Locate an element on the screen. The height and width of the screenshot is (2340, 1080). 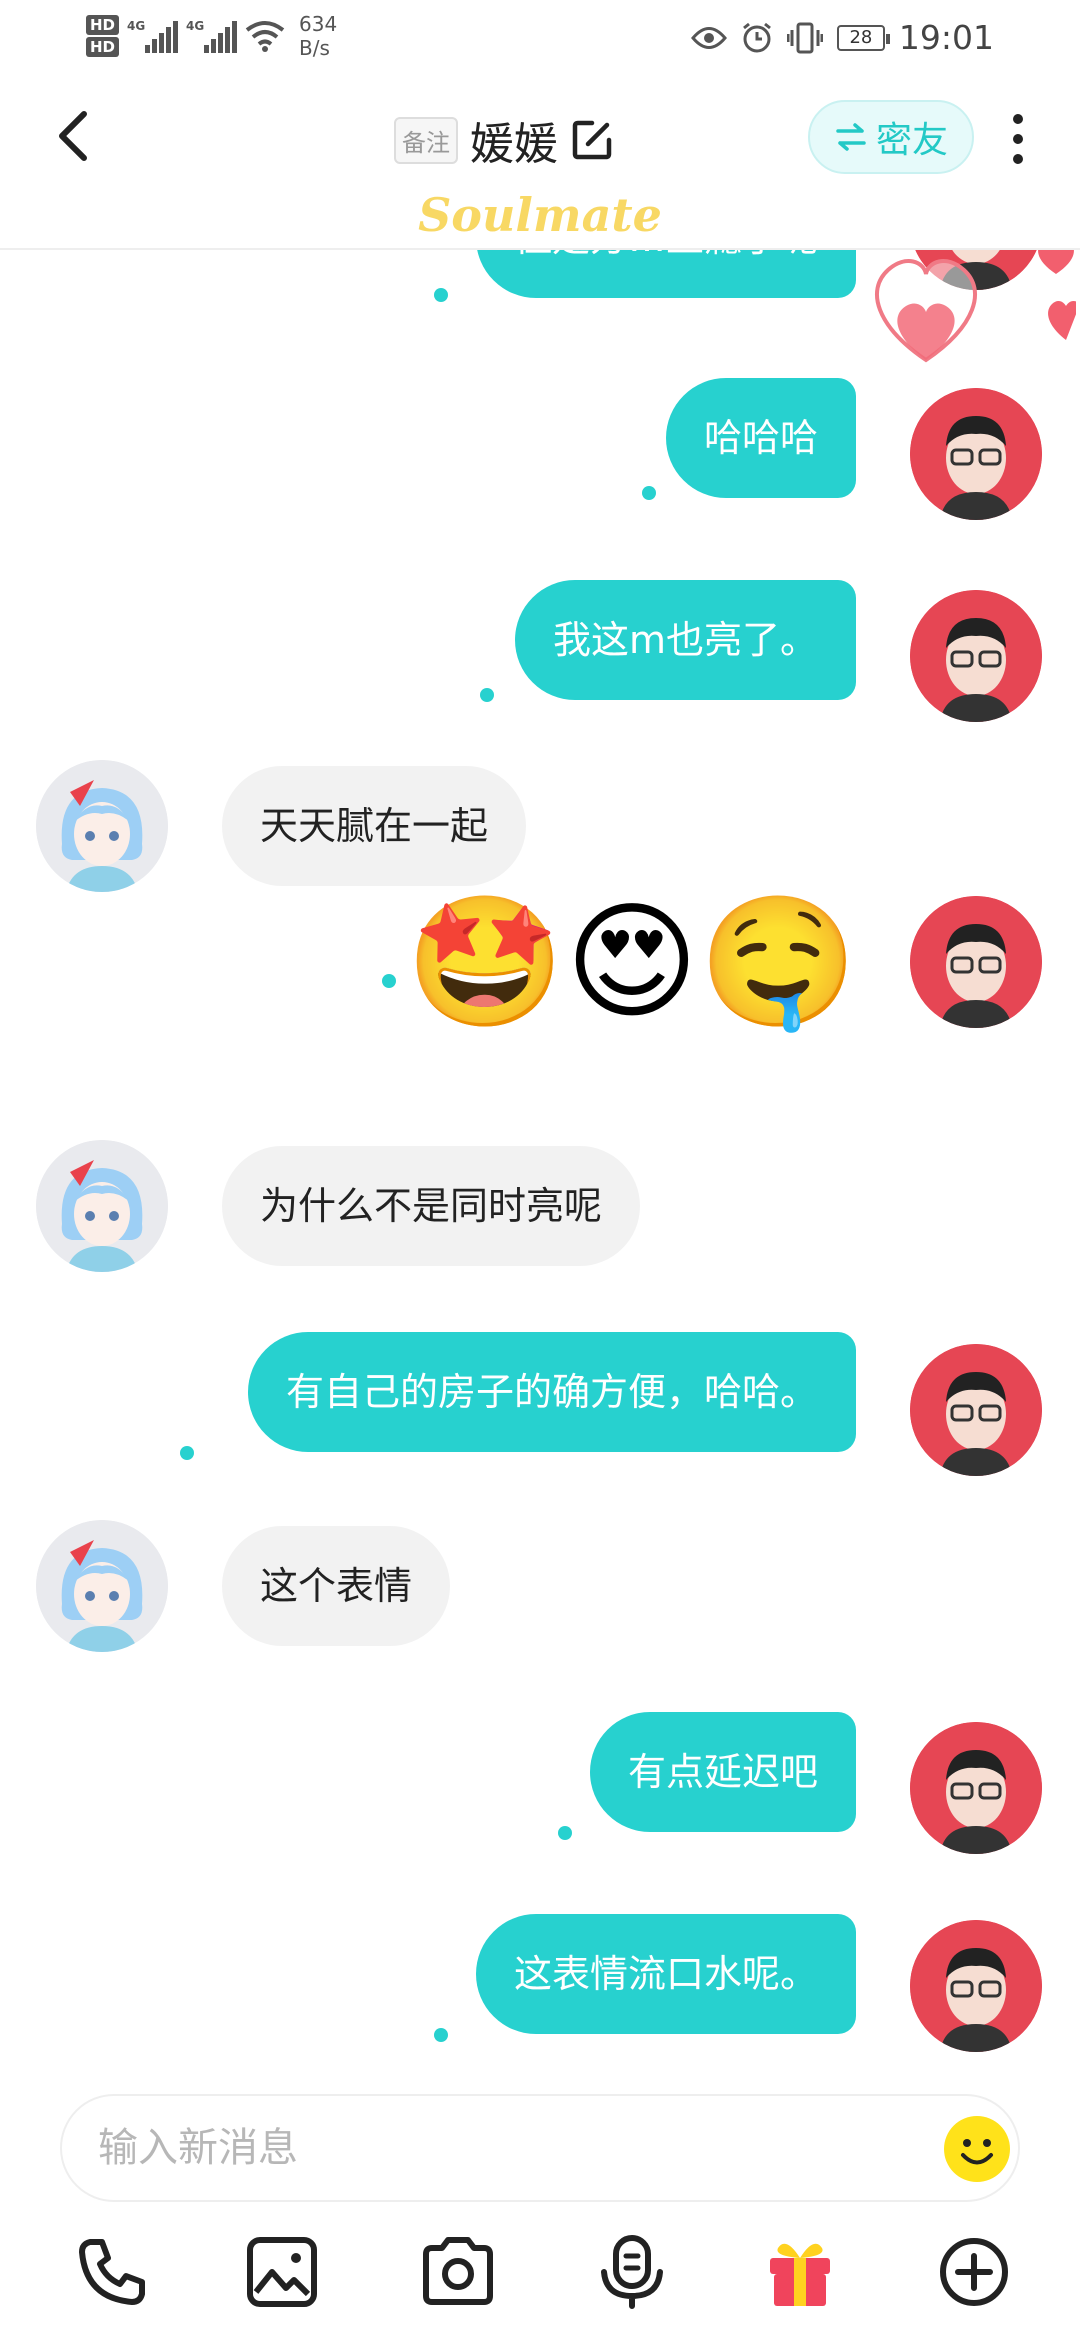
add-icon is located at coordinates (974, 2272).